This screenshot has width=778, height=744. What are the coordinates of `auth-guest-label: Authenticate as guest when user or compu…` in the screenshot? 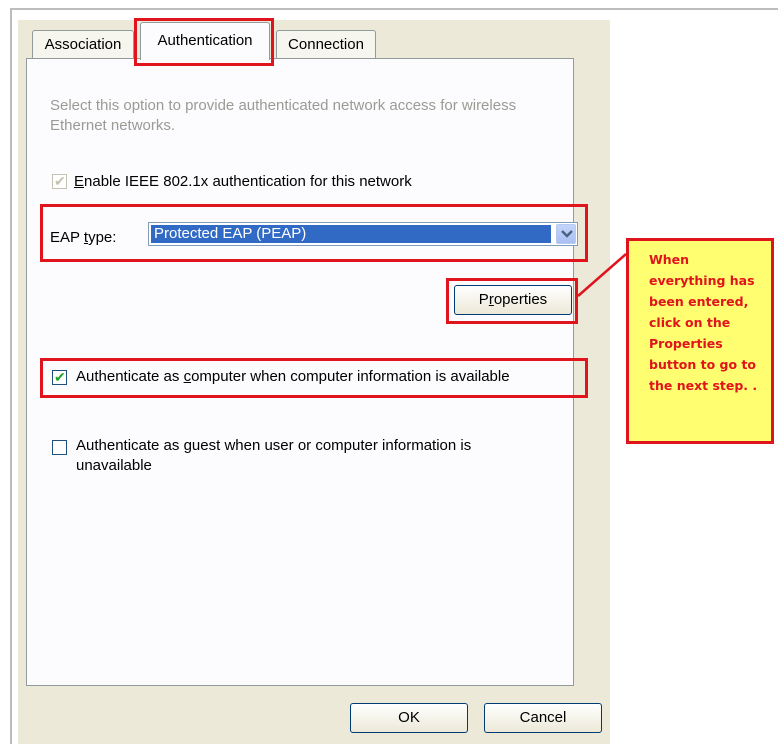 It's located at (274, 455).